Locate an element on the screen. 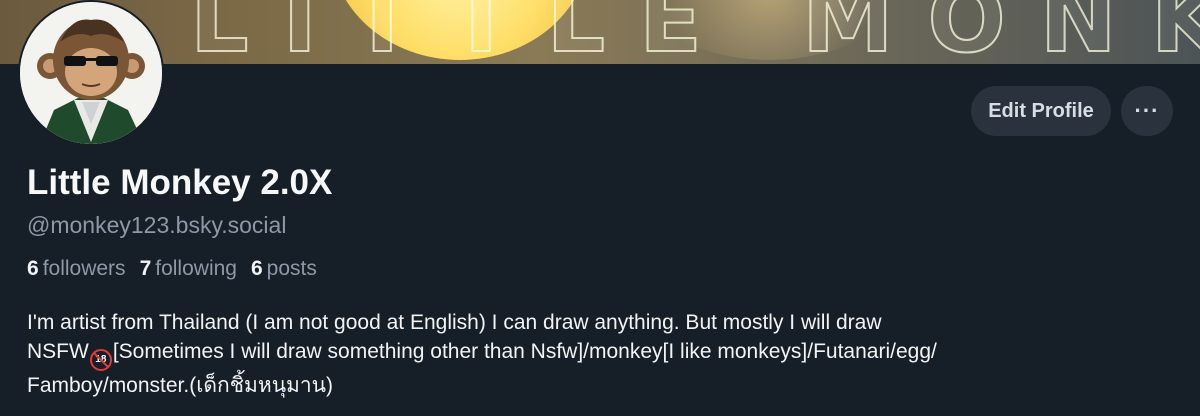 The image size is (1200, 416). monkey-avatar-illustration is located at coordinates (91, 73).